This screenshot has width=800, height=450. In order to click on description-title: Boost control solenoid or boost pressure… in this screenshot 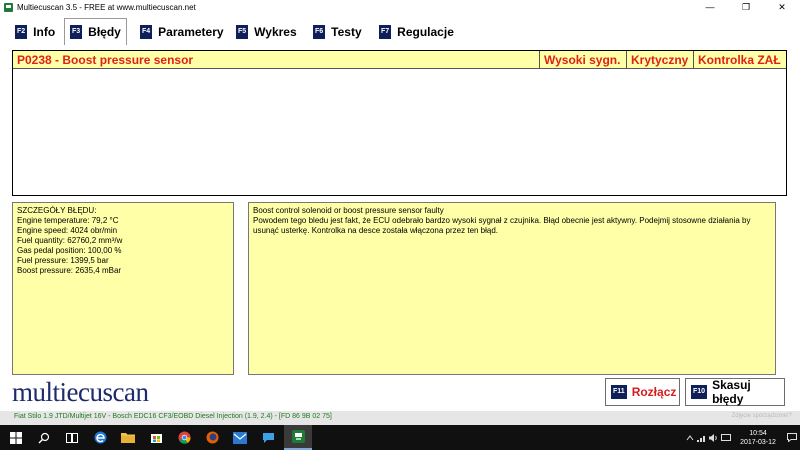, I will do `click(348, 210)`.